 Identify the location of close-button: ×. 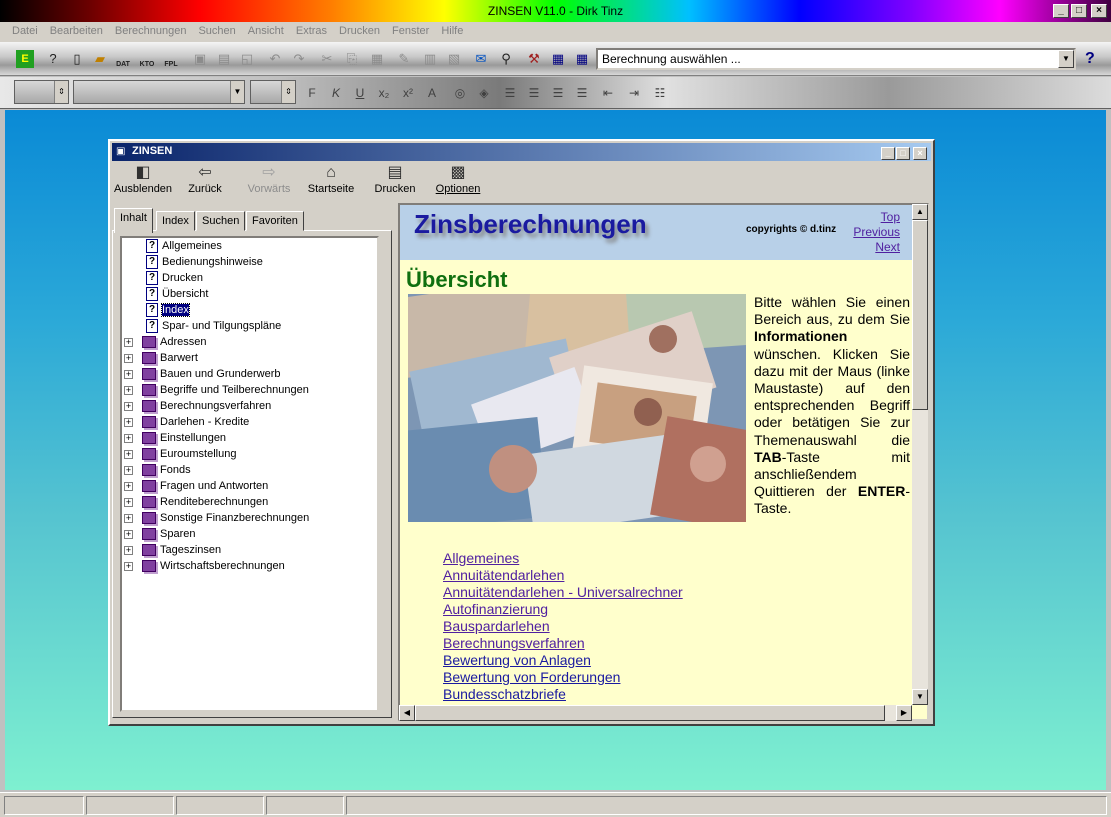
(1099, 11).